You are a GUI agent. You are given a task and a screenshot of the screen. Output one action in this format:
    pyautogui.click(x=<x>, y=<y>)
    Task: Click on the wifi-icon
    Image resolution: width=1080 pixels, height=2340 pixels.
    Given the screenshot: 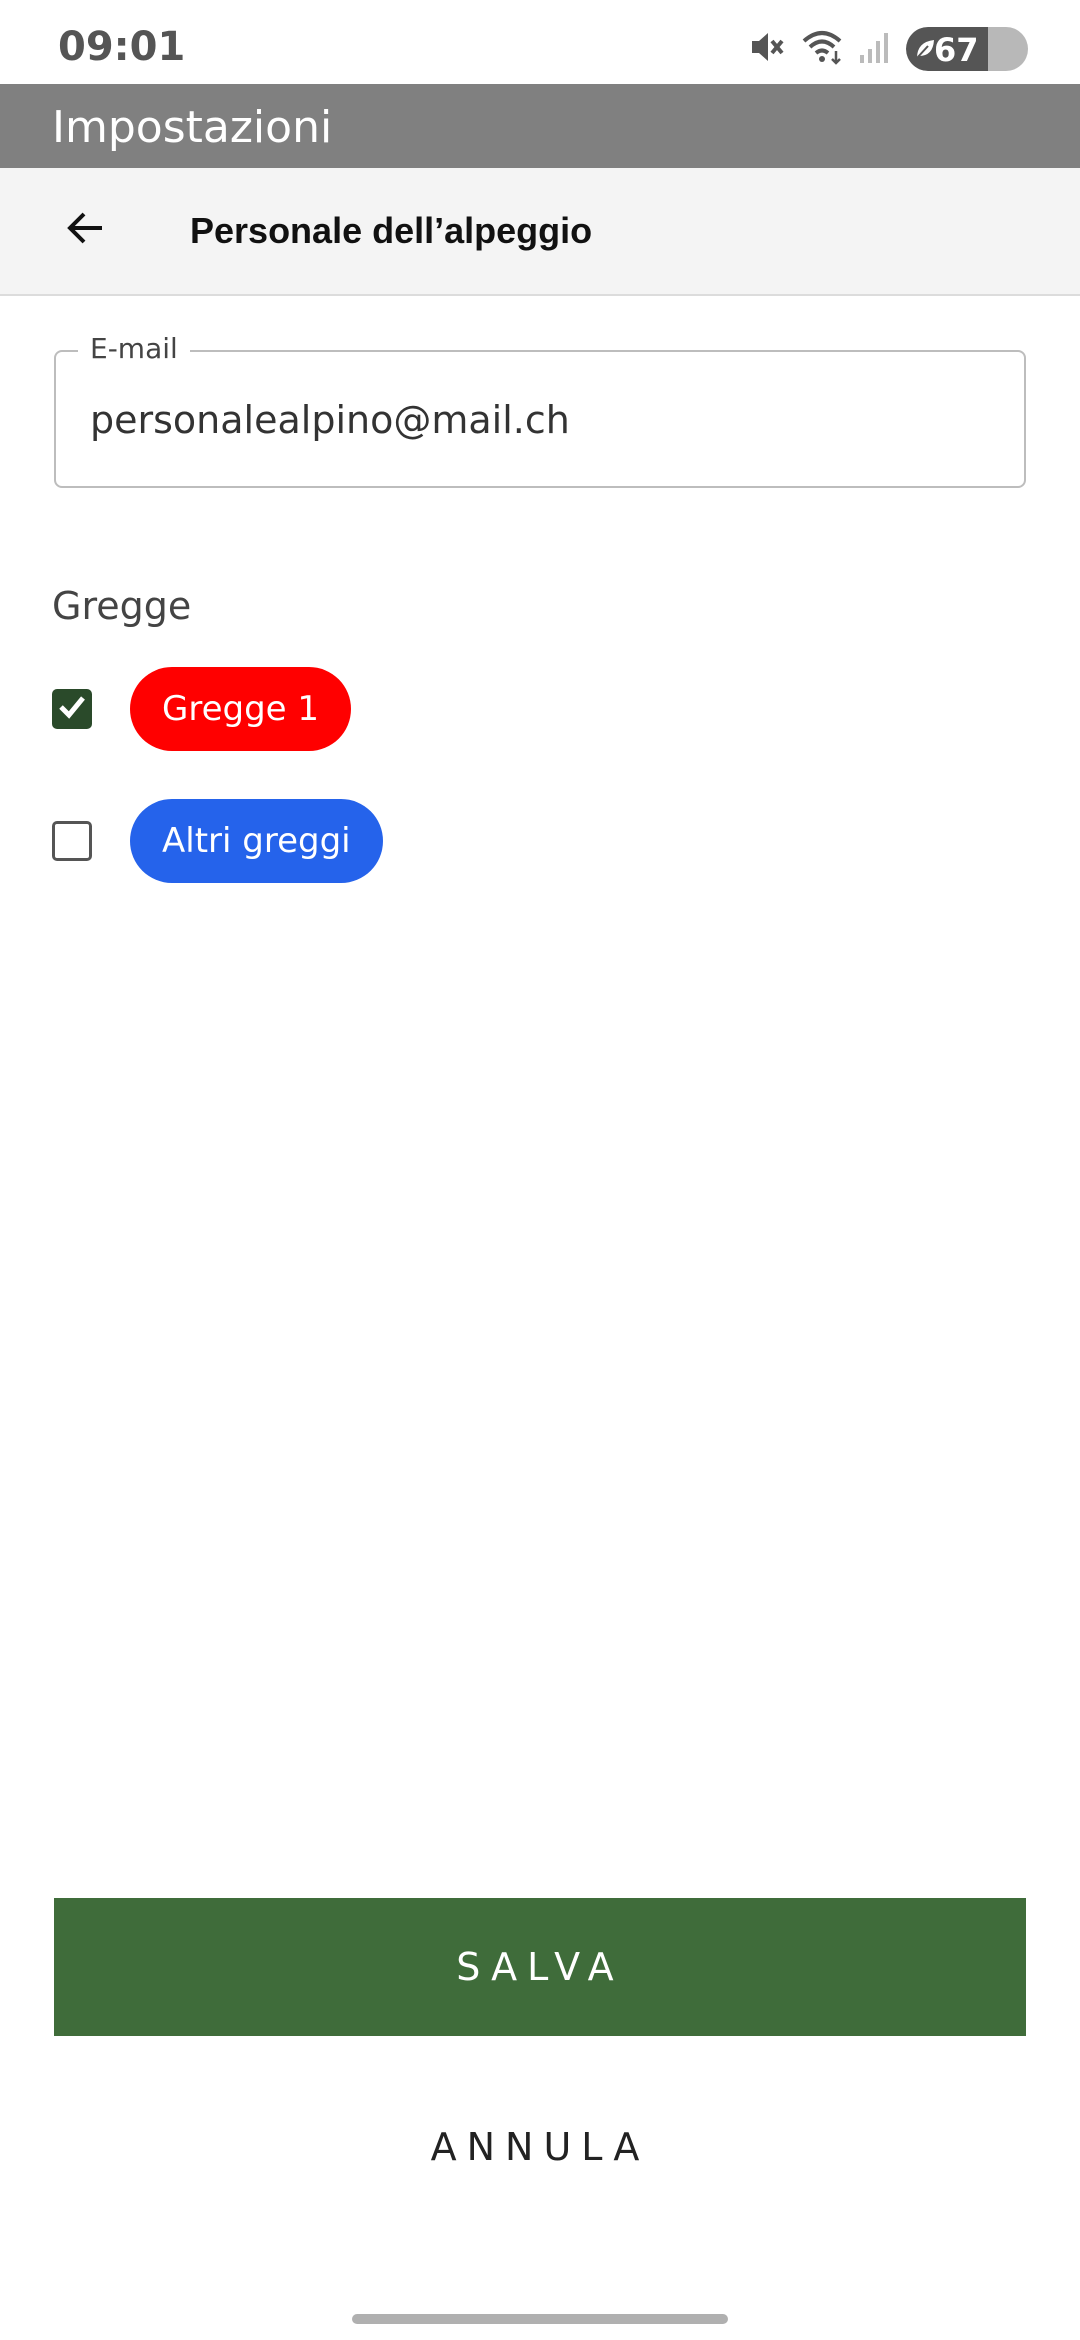 What is the action you would take?
    pyautogui.click(x=822, y=49)
    